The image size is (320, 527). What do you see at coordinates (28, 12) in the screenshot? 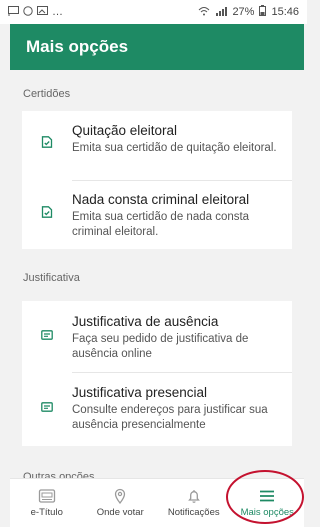
I see `whatsapp-icon` at bounding box center [28, 12].